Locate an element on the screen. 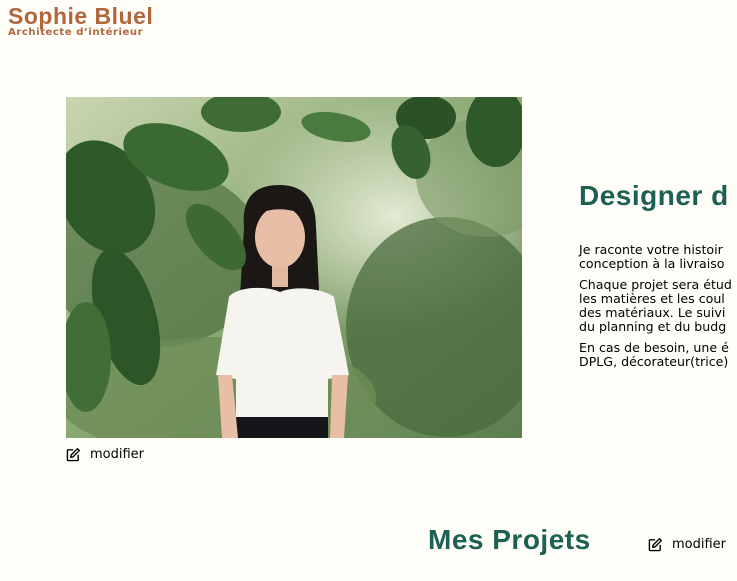 The width and height of the screenshot is (737, 581). intro-title: Designer d is located at coordinates (654, 195).